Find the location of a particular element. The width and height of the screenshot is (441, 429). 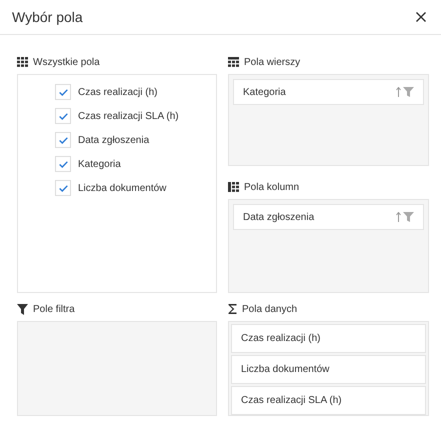

section-label: Wszystkie pola is located at coordinates (66, 63).